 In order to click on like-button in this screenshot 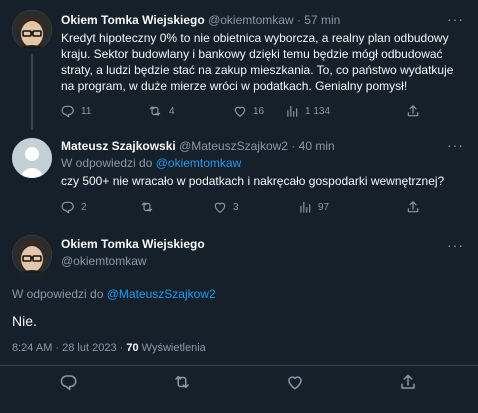, I will do `click(295, 384)`.